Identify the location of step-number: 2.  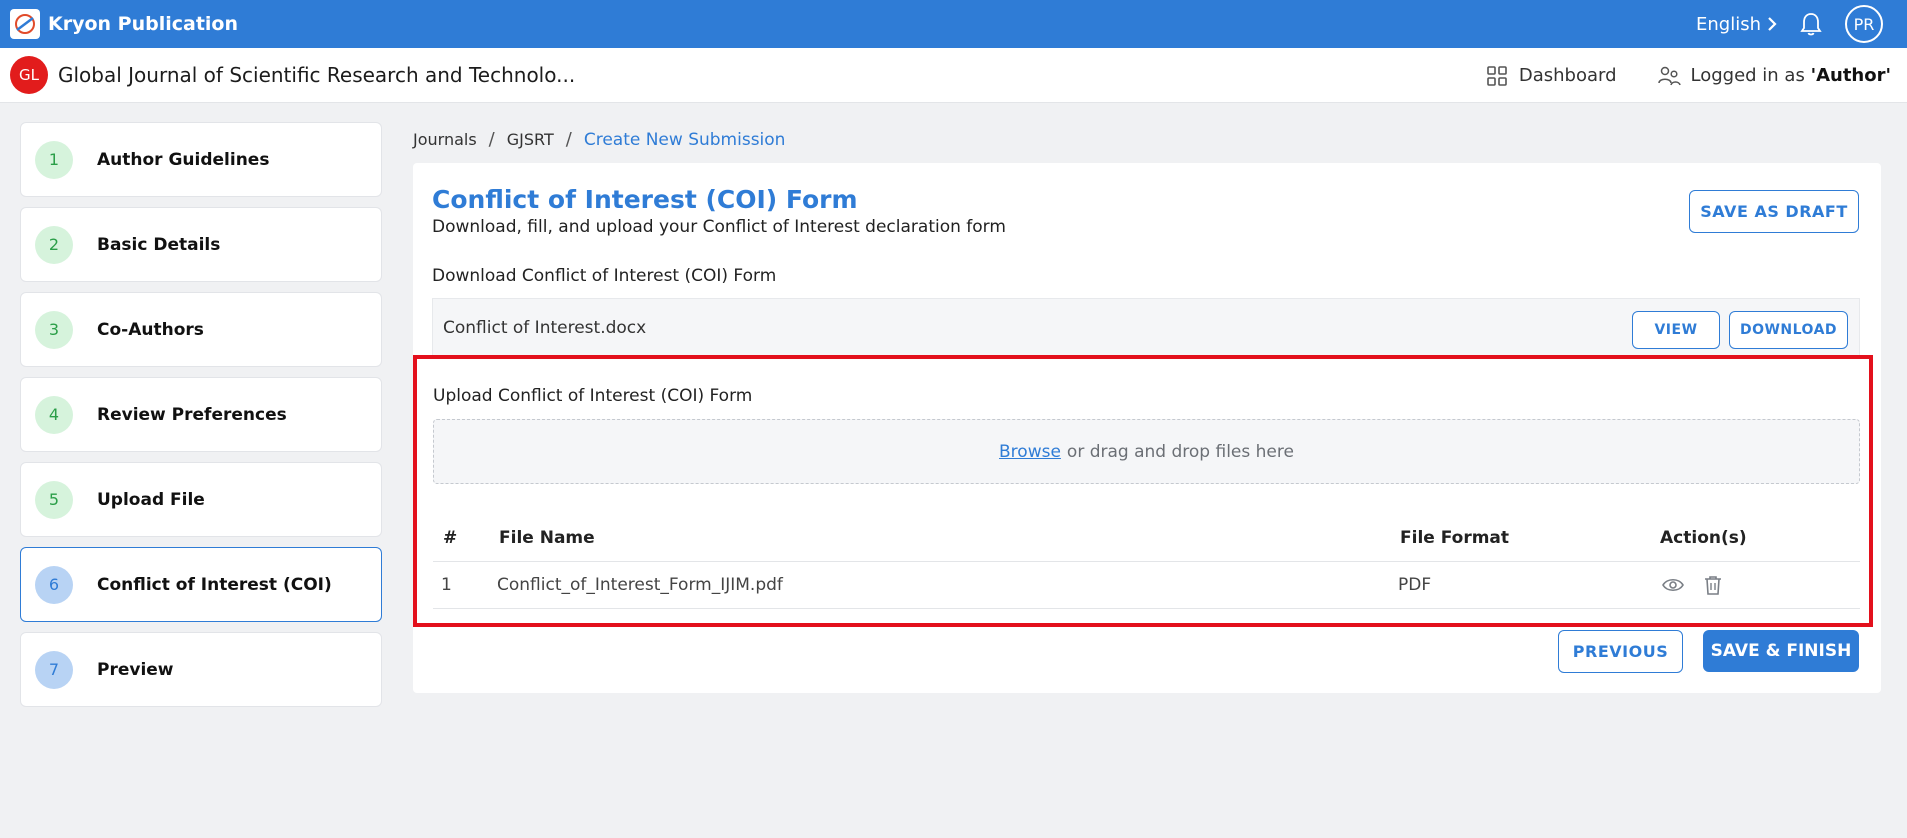
(54, 244).